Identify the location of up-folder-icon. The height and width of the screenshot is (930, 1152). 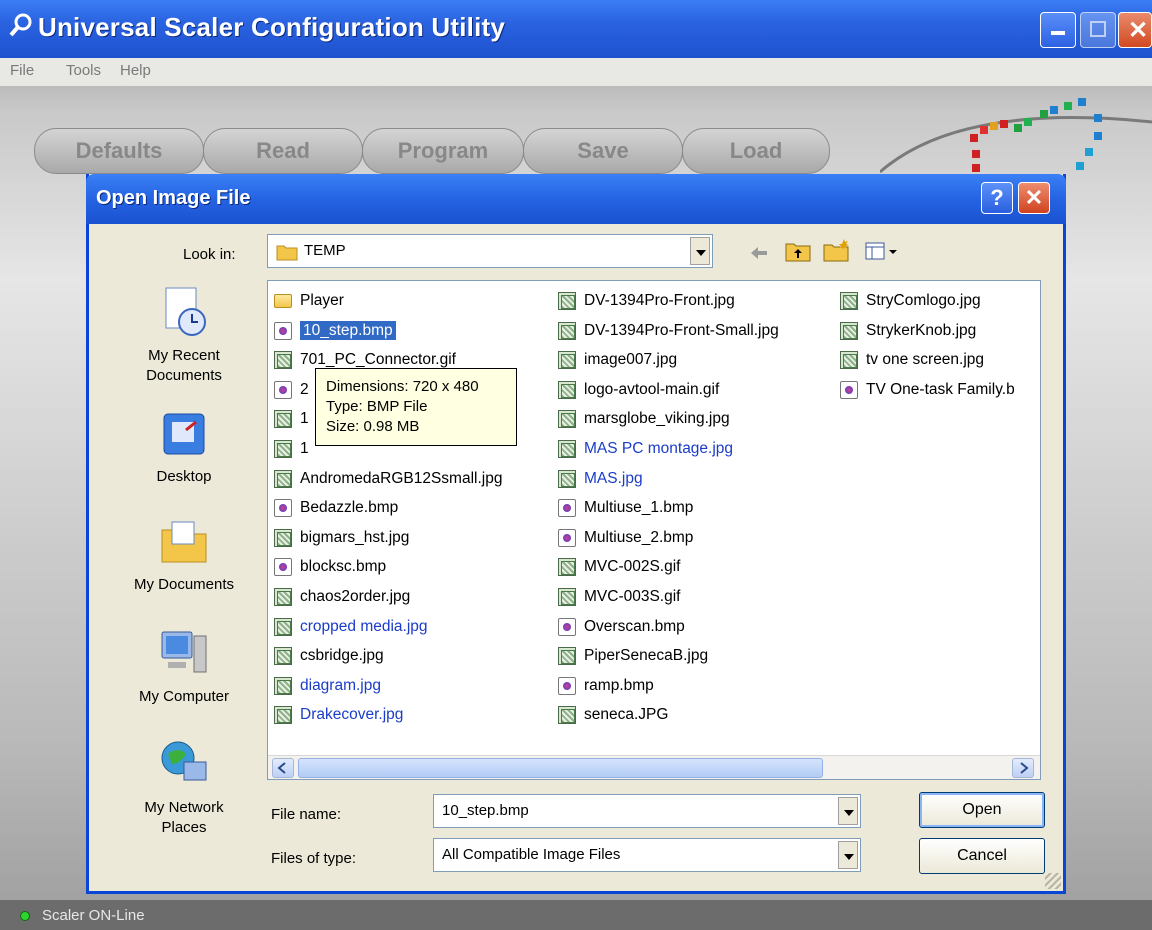
(798, 251).